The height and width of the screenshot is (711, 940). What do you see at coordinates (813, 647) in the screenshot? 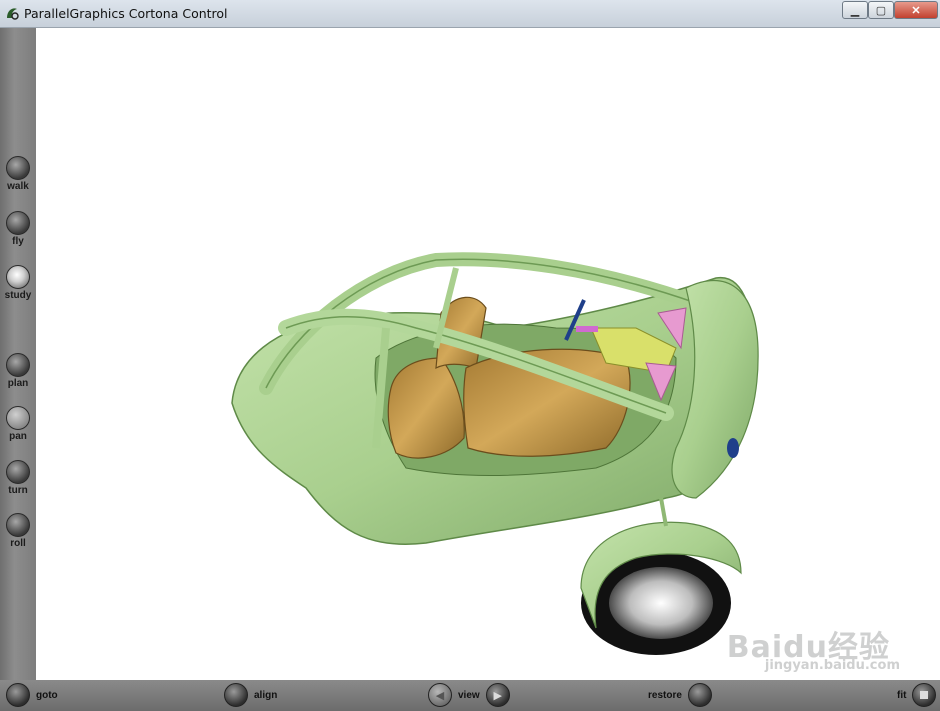
I see `watermark: Baidu经验 jingyan.baidu.com` at bounding box center [813, 647].